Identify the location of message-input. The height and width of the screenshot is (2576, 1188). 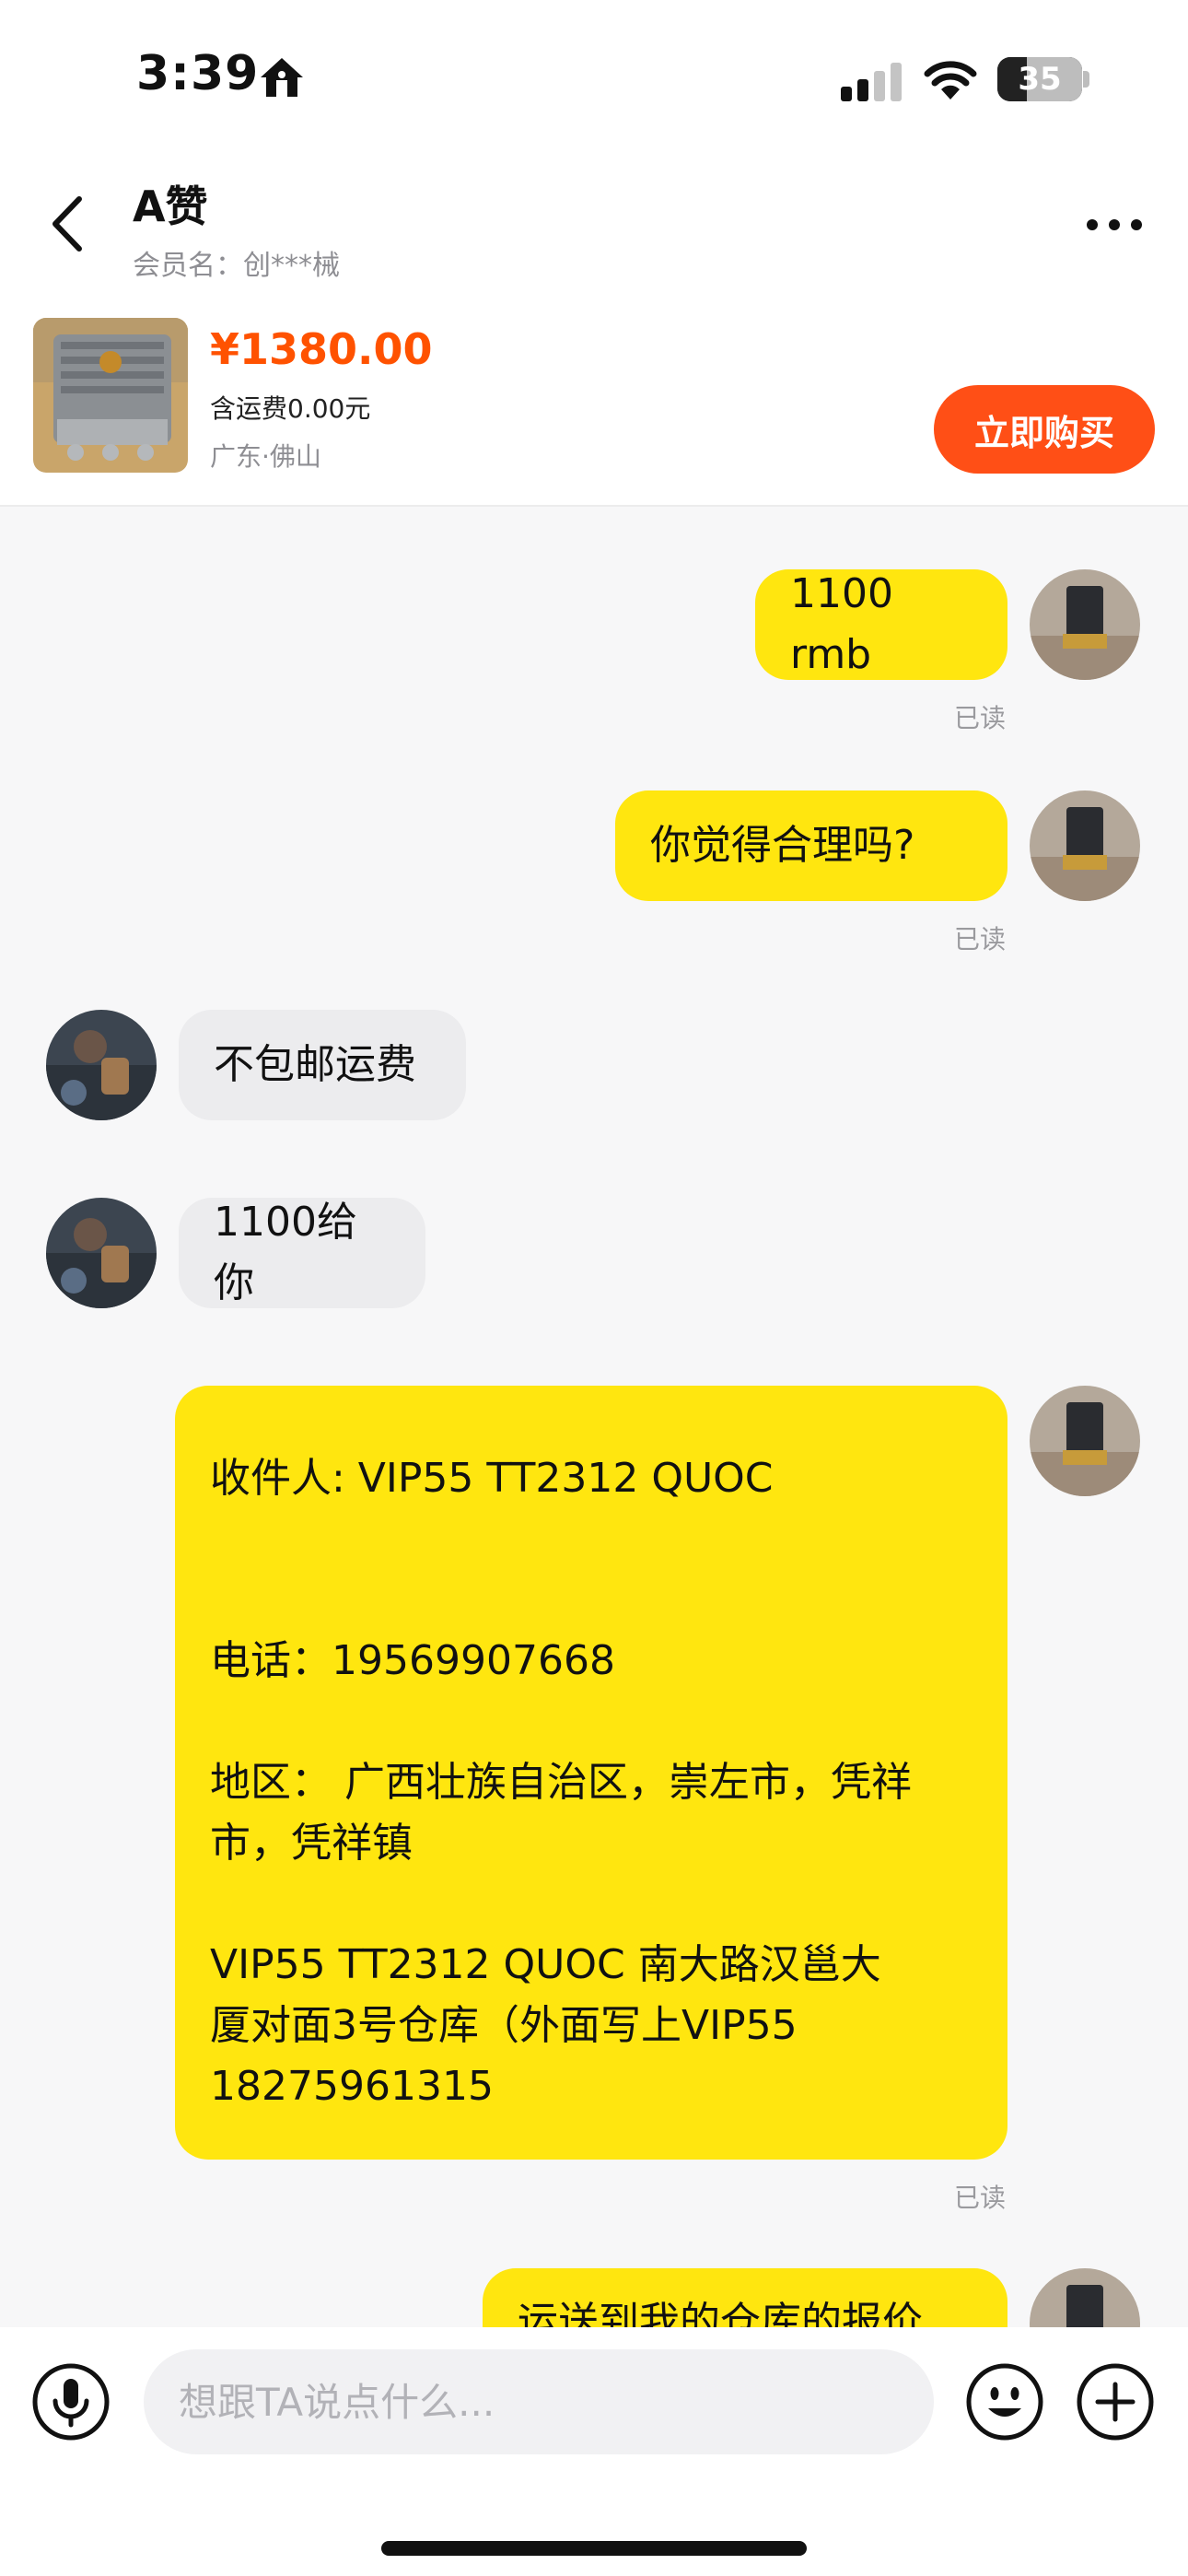
(539, 2401).